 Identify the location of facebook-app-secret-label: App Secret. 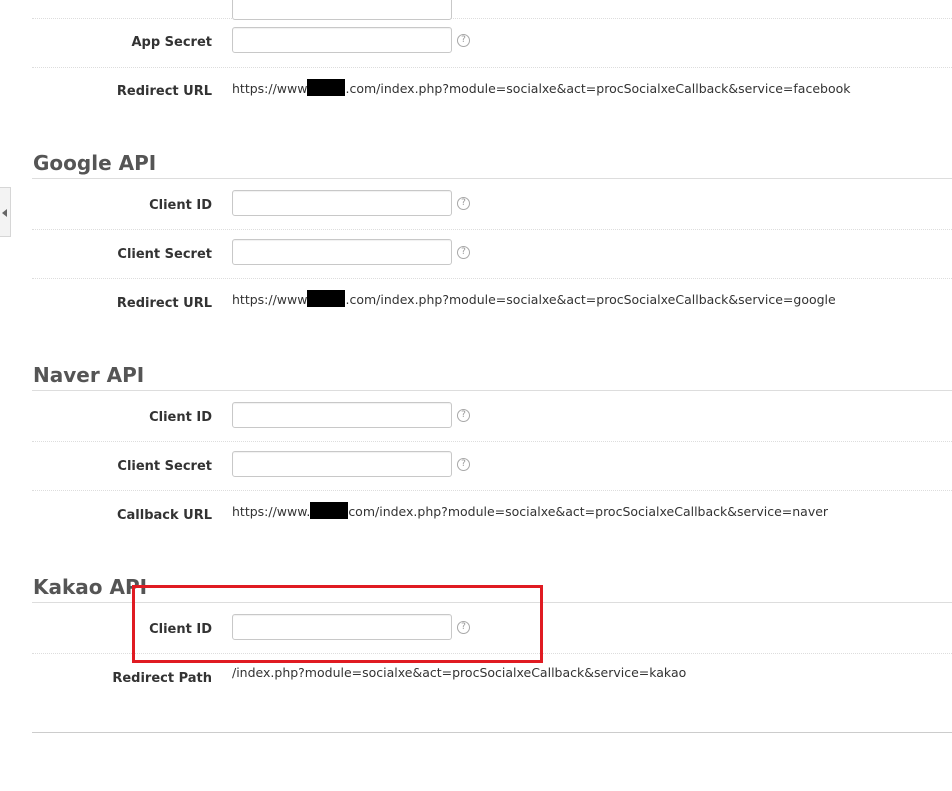
(171, 42).